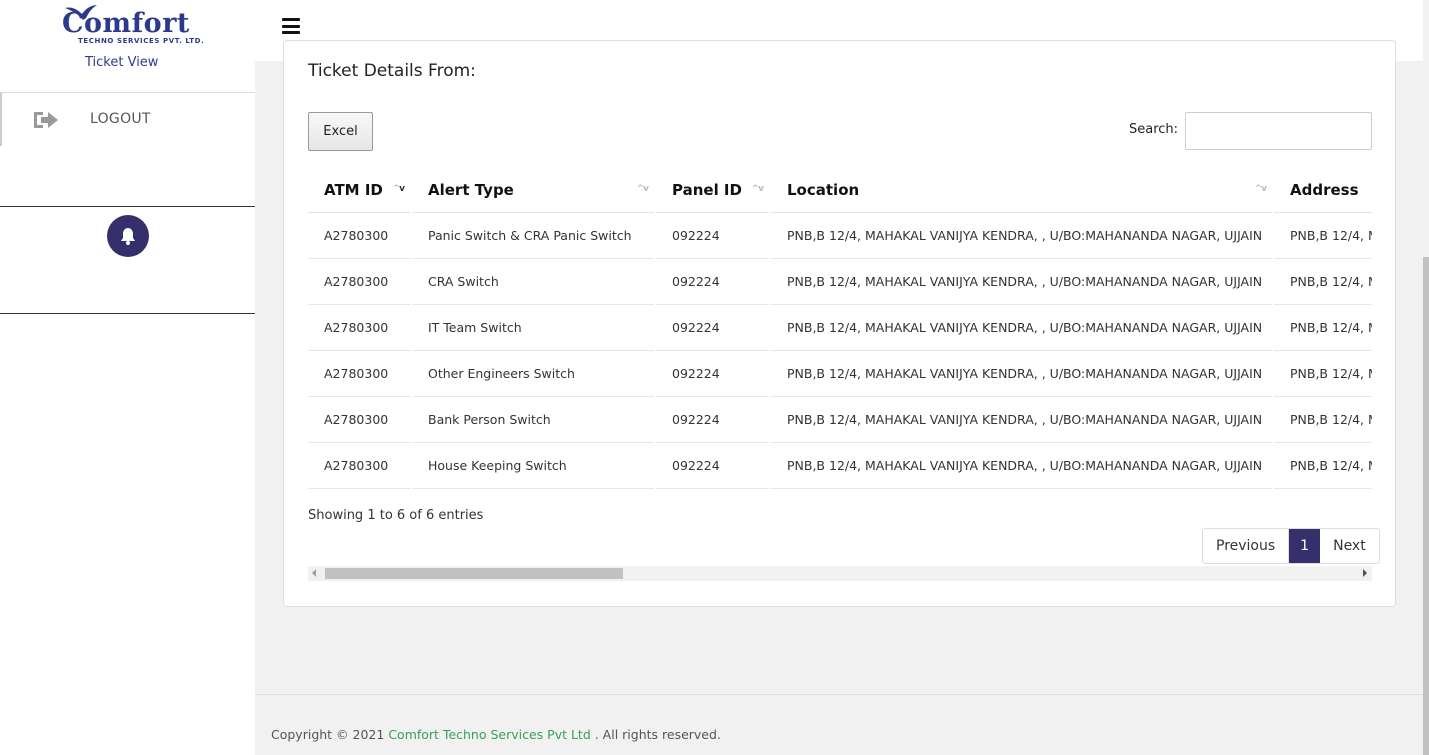  What do you see at coordinates (1154, 129) in the screenshot?
I see `search-label: Search:` at bounding box center [1154, 129].